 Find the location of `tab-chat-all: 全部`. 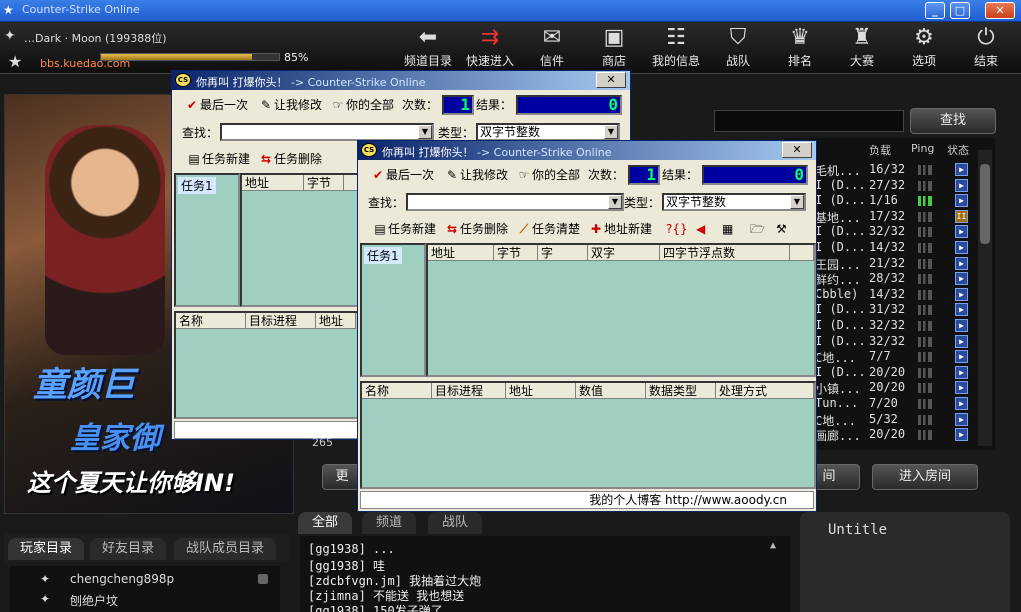

tab-chat-all: 全部 is located at coordinates (325, 523).